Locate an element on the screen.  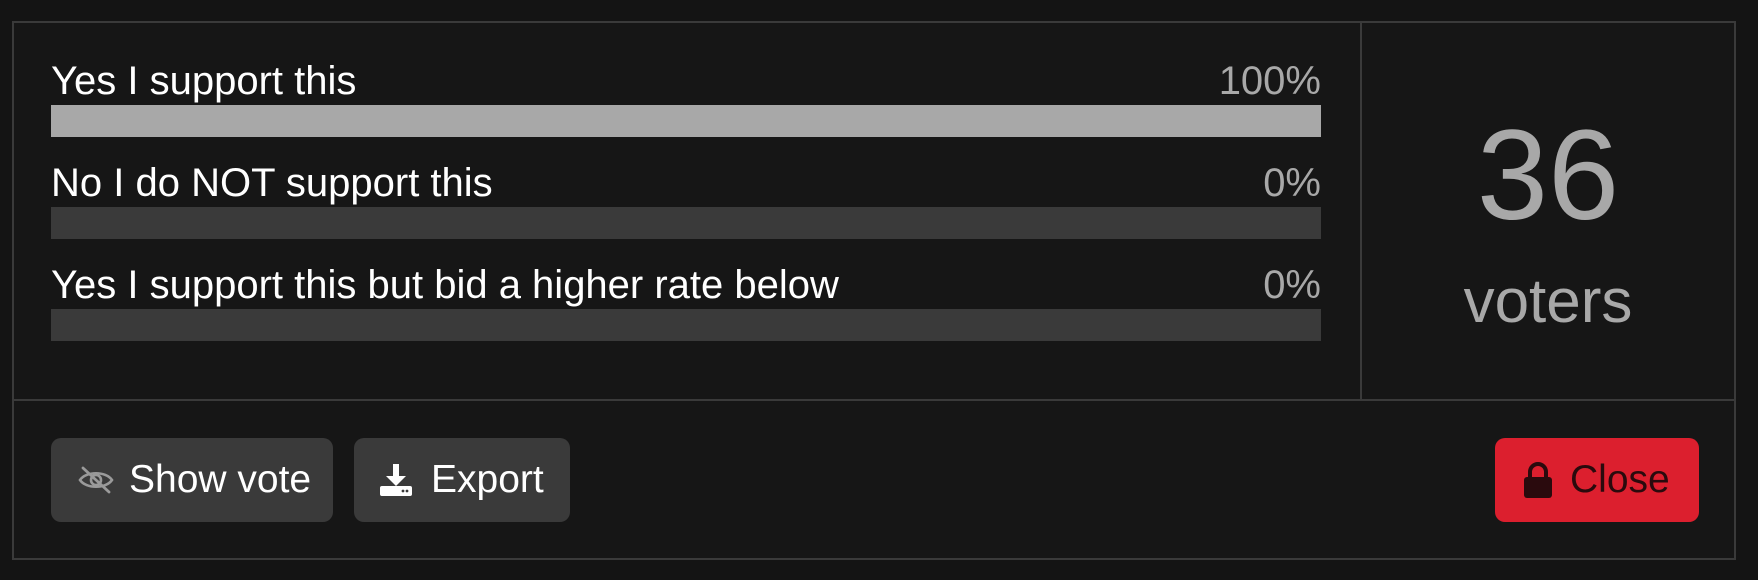
close-label: Close is located at coordinates (1620, 479).